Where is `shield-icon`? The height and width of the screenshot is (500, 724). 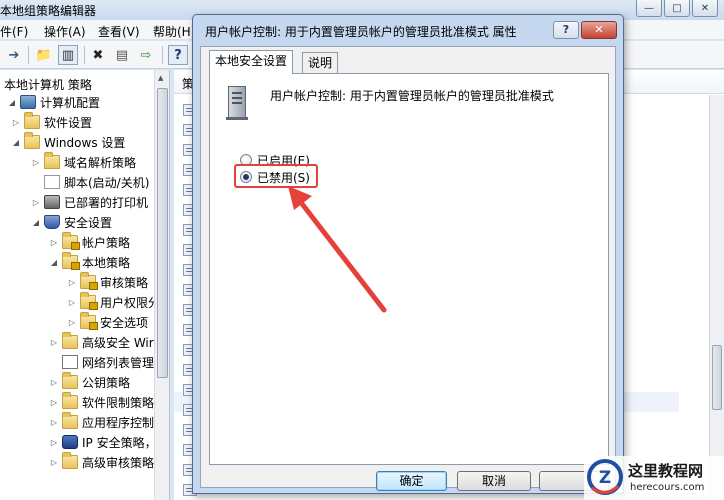
shield-icon is located at coordinates (52, 222).